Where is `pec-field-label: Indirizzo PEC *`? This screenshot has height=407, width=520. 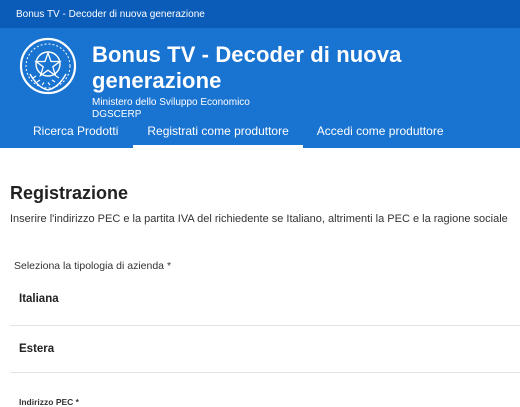
pec-field-label: Indirizzo PEC * is located at coordinates (49, 402).